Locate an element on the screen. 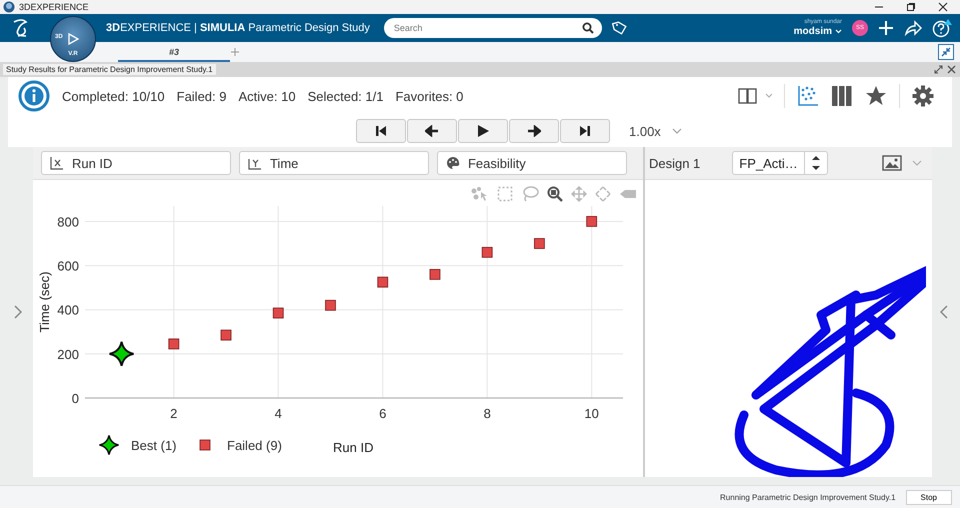 This screenshot has width=960, height=508. first-button is located at coordinates (381, 131).